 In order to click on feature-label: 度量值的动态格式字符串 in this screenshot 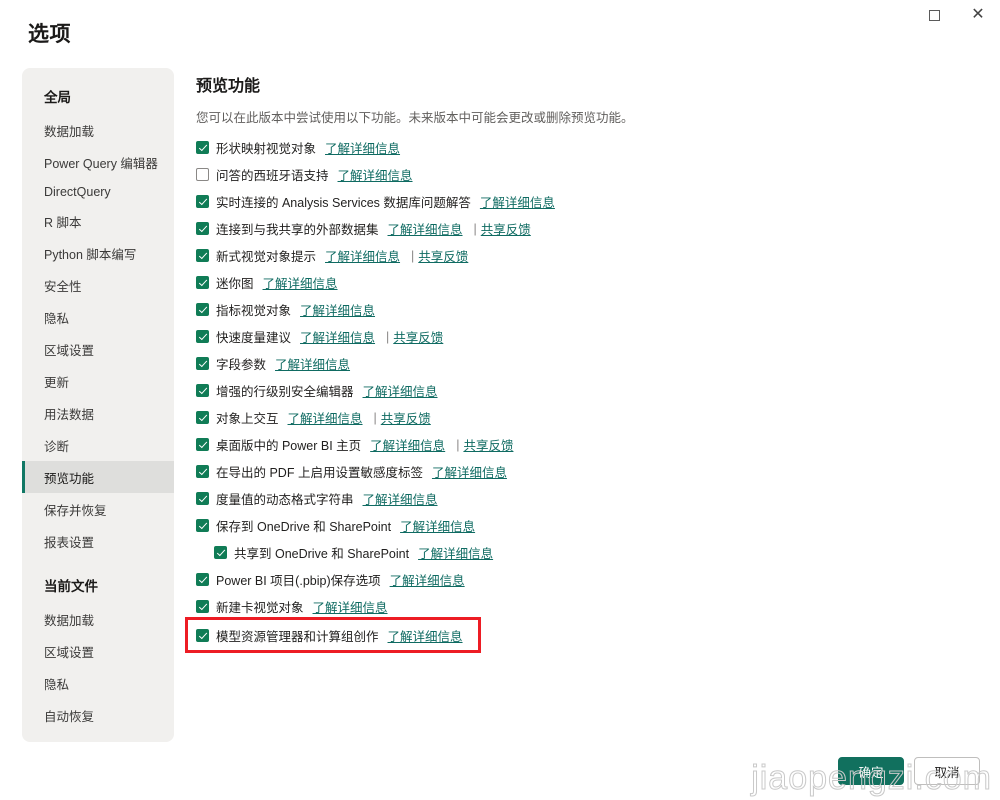, I will do `click(285, 500)`.